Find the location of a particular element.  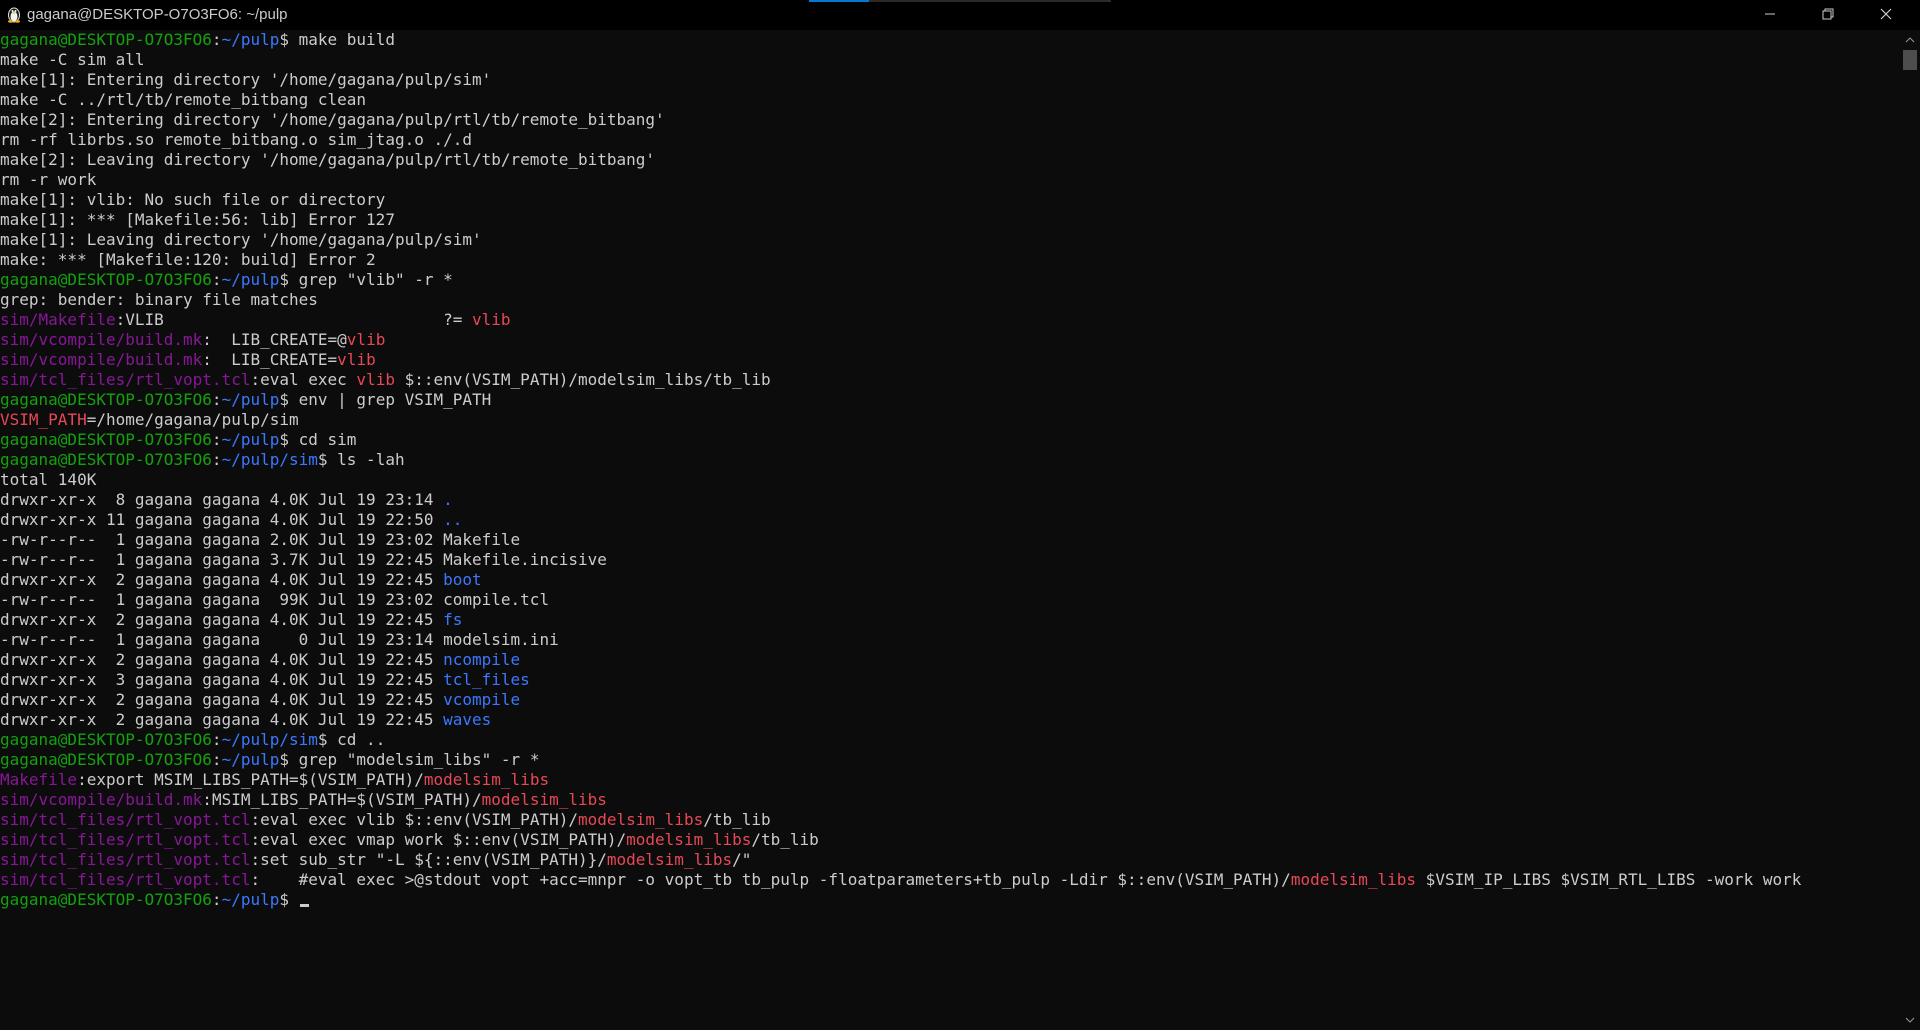

terminal-text-segment: make: *** [Makefile:120: build] Error 2 is located at coordinates (188, 259).